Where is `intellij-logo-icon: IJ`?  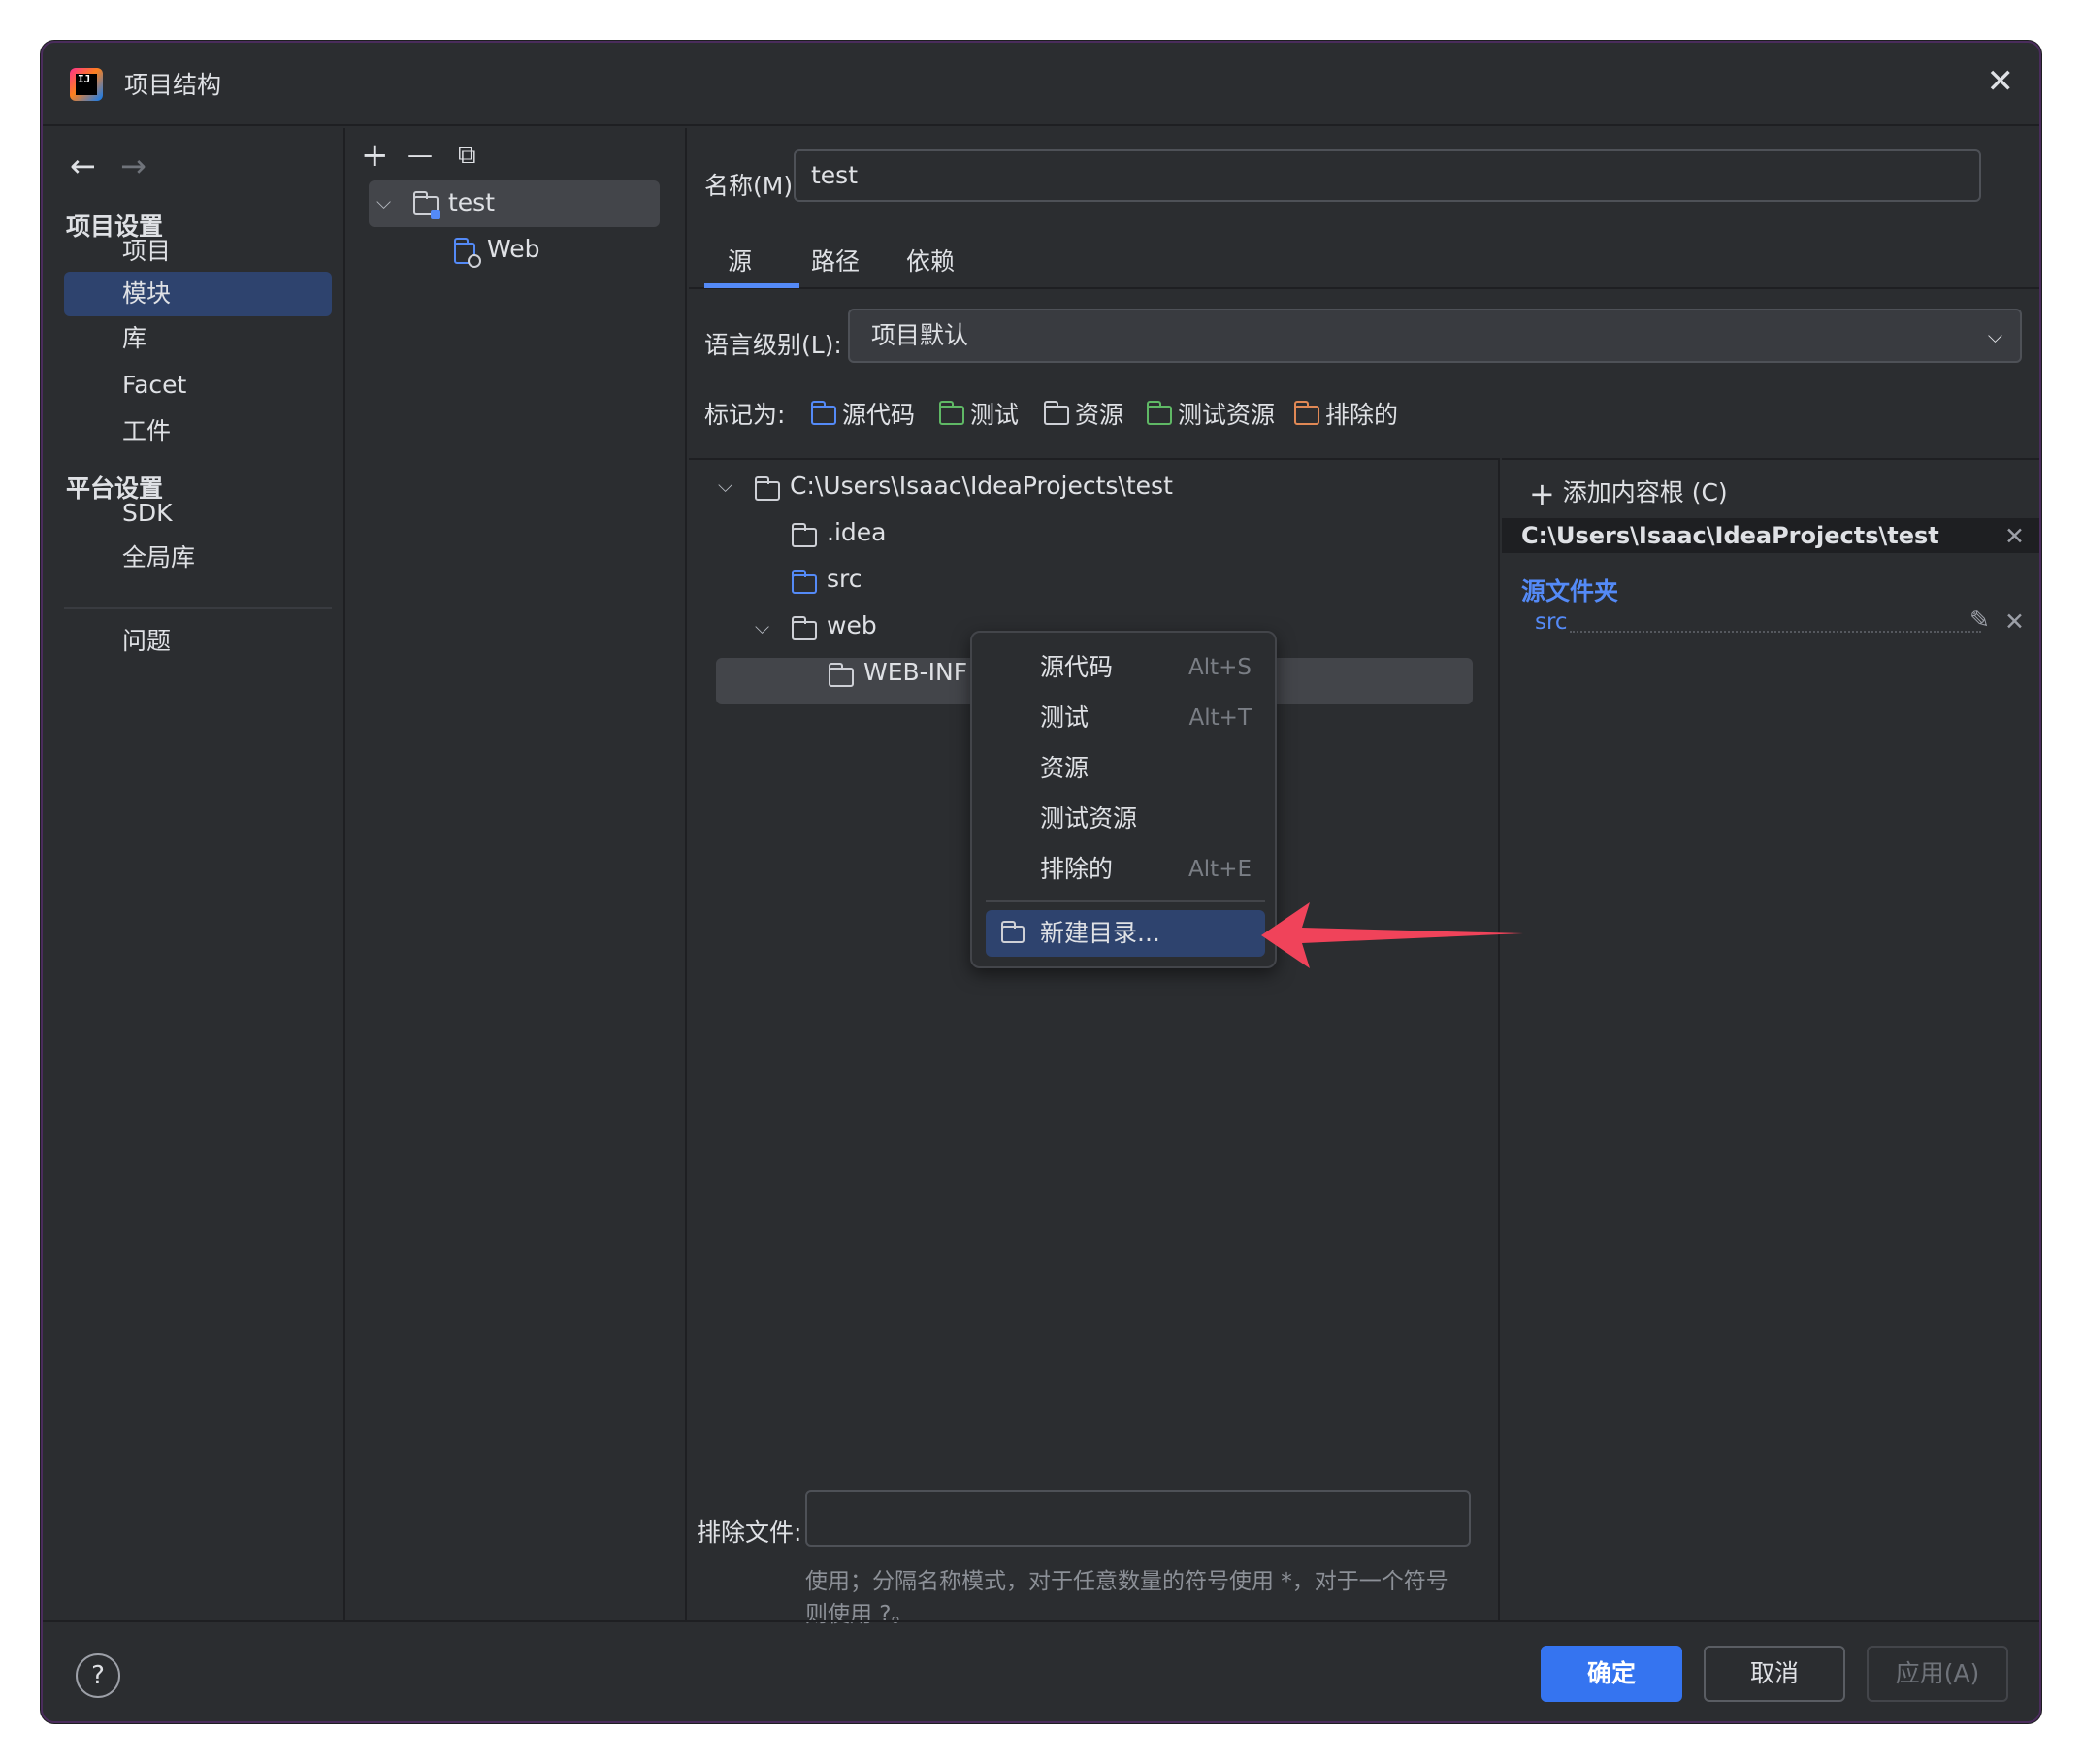 intellij-logo-icon: IJ is located at coordinates (86, 84).